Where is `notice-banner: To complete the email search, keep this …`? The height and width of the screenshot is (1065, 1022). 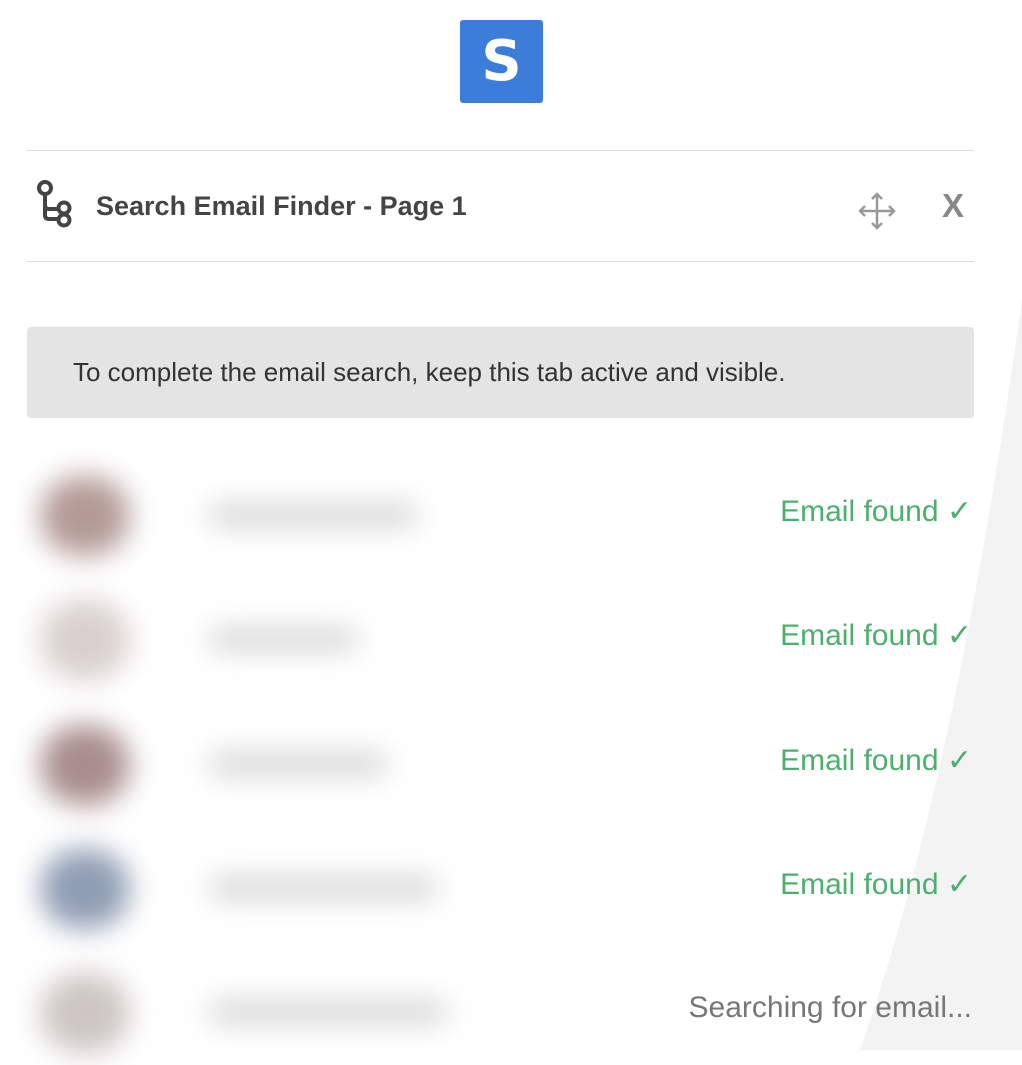
notice-banner: To complete the email search, keep this … is located at coordinates (500, 372).